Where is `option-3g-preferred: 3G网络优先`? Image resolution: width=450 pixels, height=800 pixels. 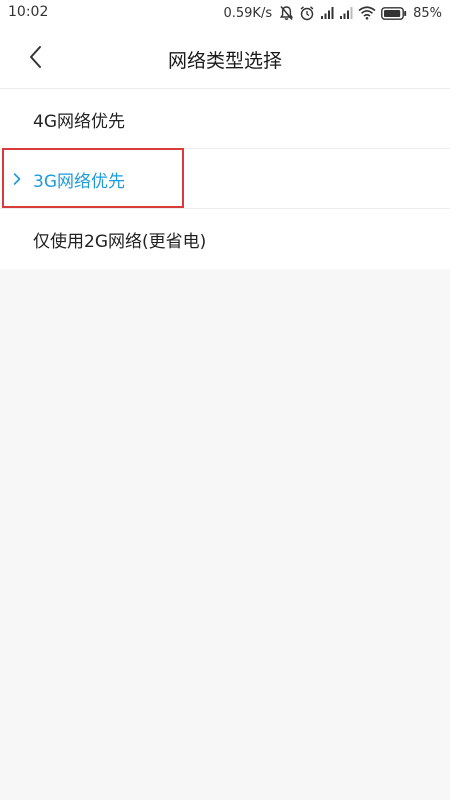 option-3g-preferred: 3G网络优先 is located at coordinates (225, 179).